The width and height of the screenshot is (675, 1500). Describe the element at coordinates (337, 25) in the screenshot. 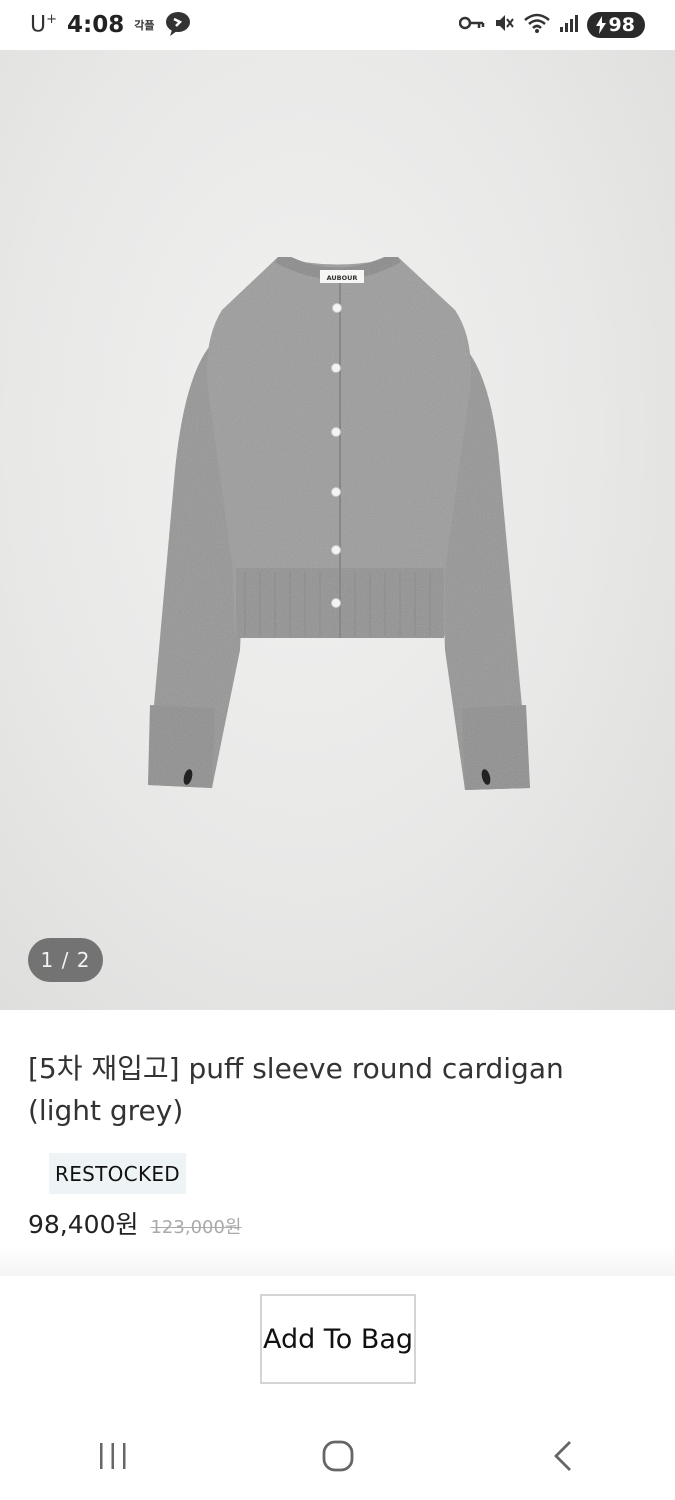

I see `status-bar: U+ 4:08 각플 98` at that location.